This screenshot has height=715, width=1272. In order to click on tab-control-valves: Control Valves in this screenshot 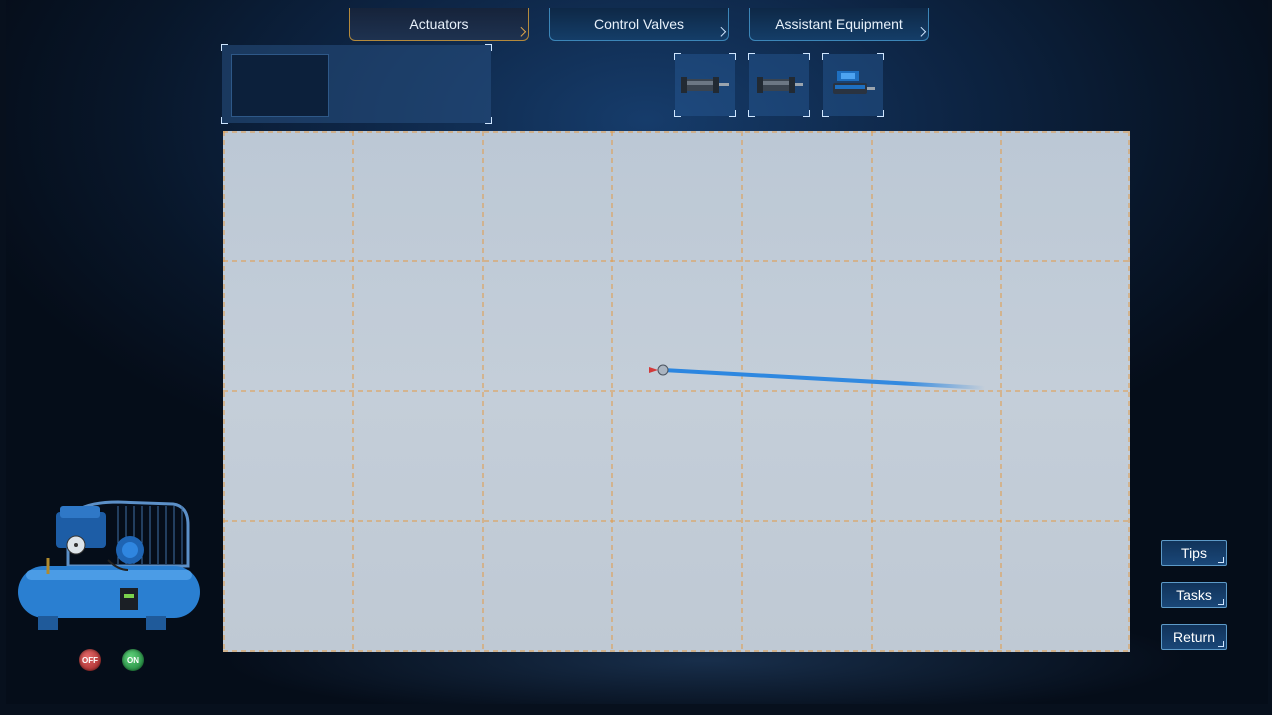, I will do `click(639, 24)`.